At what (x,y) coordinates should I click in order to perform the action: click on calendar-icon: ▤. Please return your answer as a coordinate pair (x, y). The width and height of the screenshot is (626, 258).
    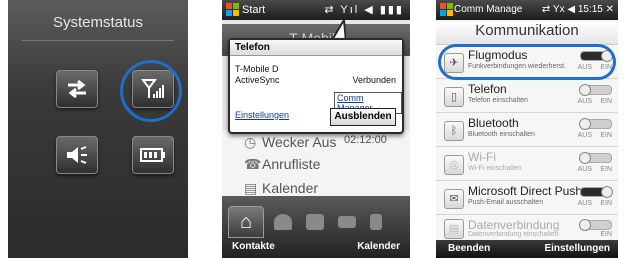
    Looking at the image, I should click on (251, 188).